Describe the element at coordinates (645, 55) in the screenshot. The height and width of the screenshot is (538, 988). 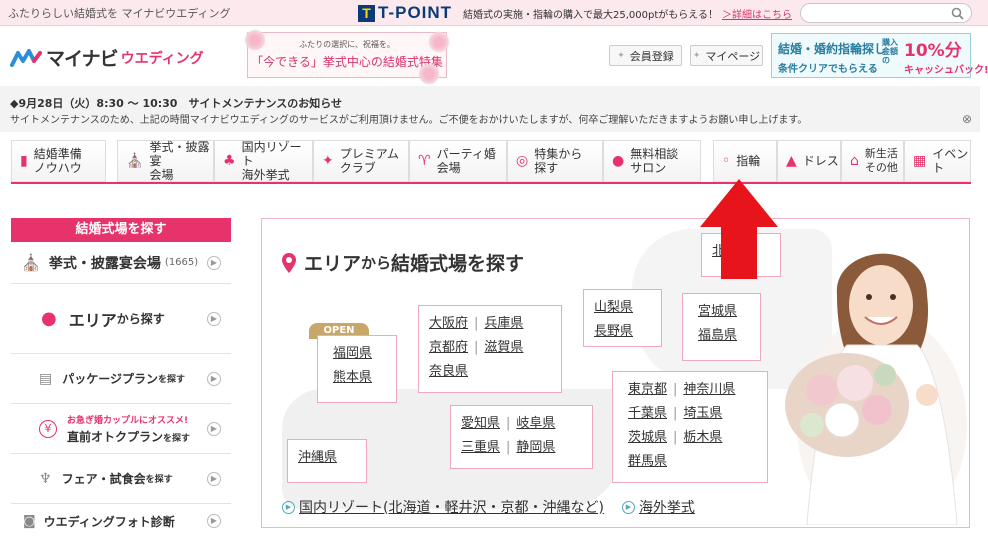
I see `member-register-button: ✦ 会員登録` at that location.